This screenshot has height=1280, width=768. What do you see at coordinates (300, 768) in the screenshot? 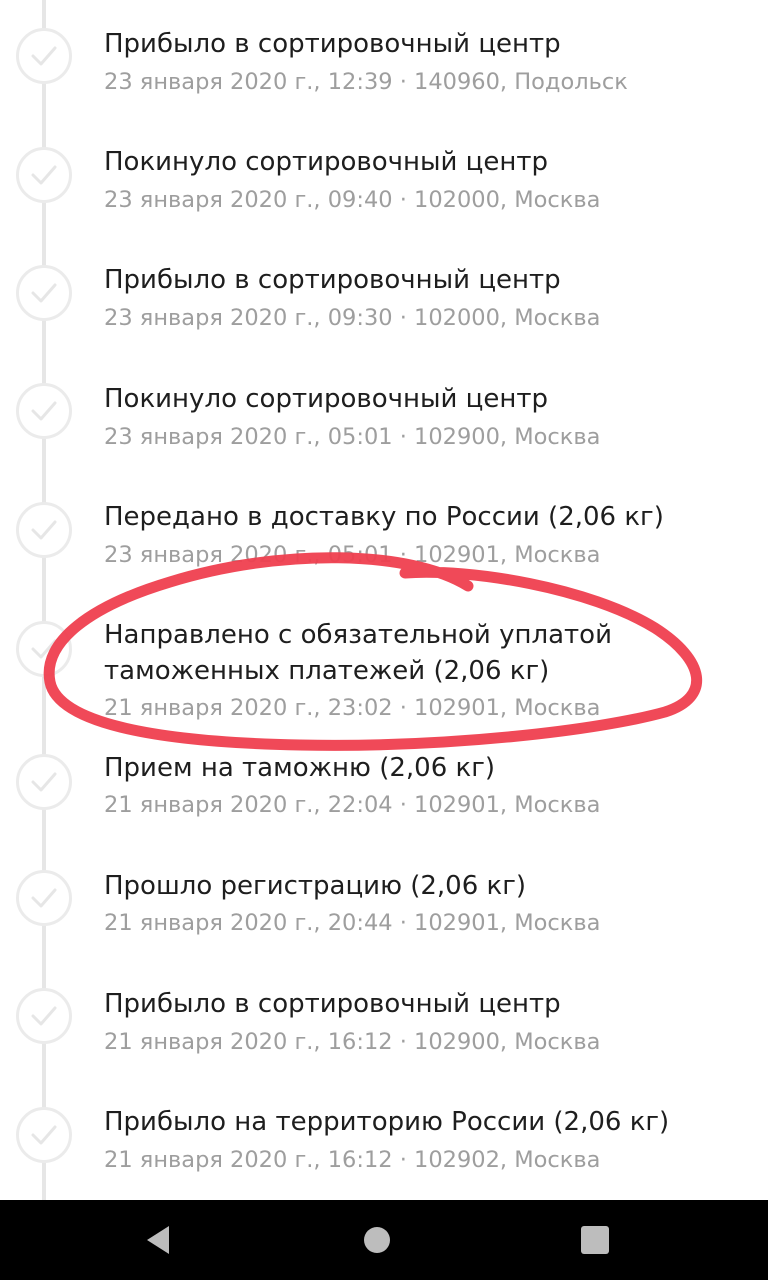
I see `event-title: Прием на таможню (2,06 кг)` at bounding box center [300, 768].